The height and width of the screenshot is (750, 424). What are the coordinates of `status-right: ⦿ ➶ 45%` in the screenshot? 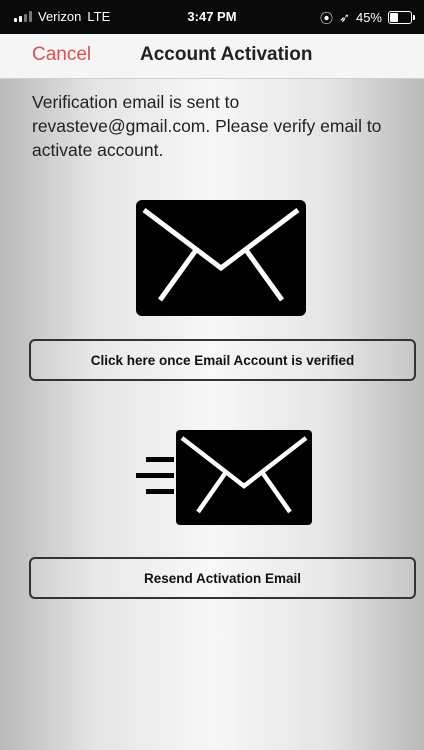 It's located at (367, 17).